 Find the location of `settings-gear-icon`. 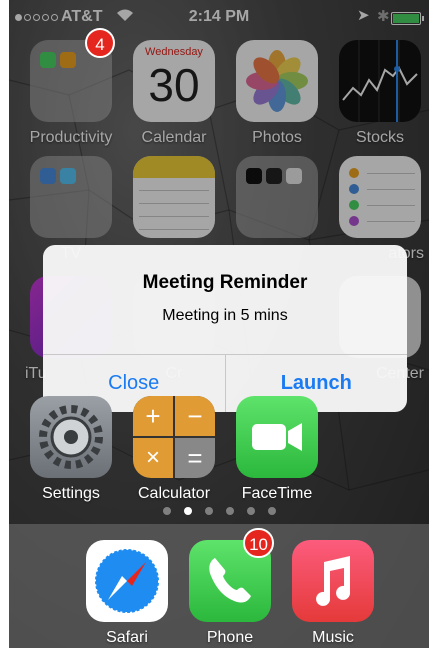

settings-gear-icon is located at coordinates (71, 437).